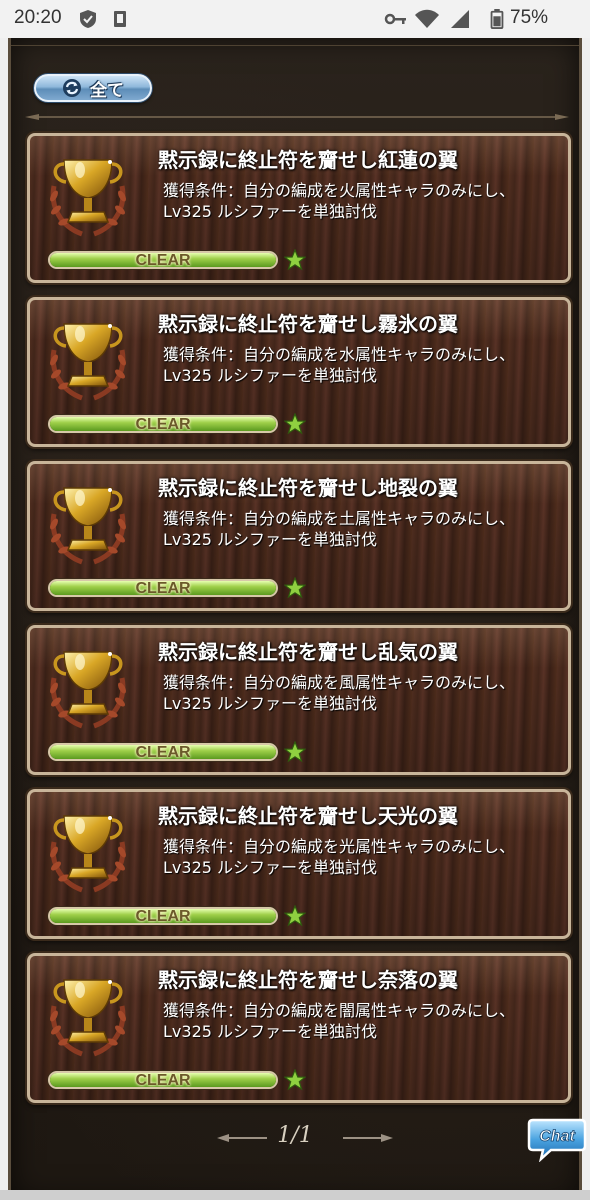  I want to click on achievement-condition-line1: 獲得条件：自分の編成を水属性キャラのみにし、, so click(339, 354).